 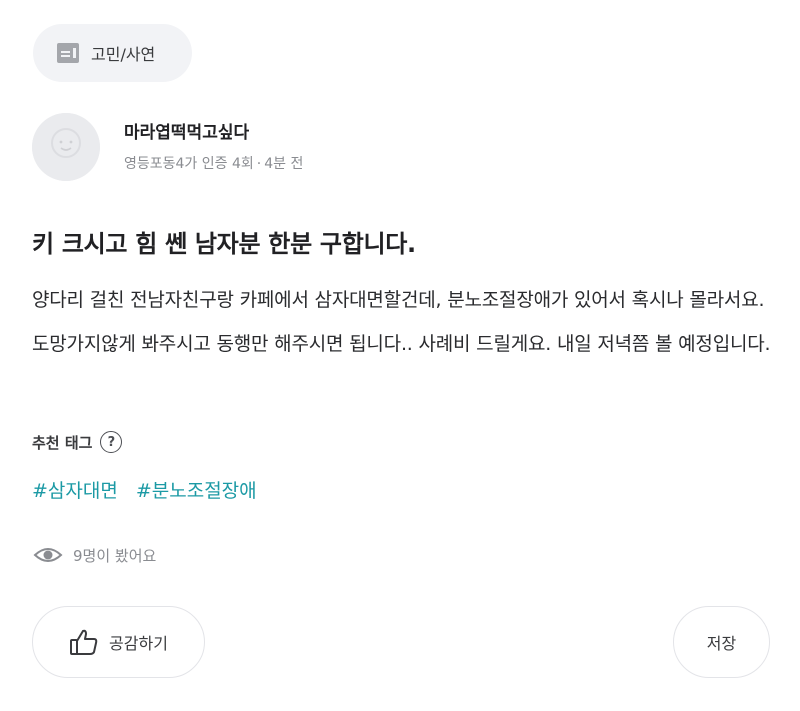 What do you see at coordinates (84, 642) in the screenshot?
I see `thumbs-up-icon` at bounding box center [84, 642].